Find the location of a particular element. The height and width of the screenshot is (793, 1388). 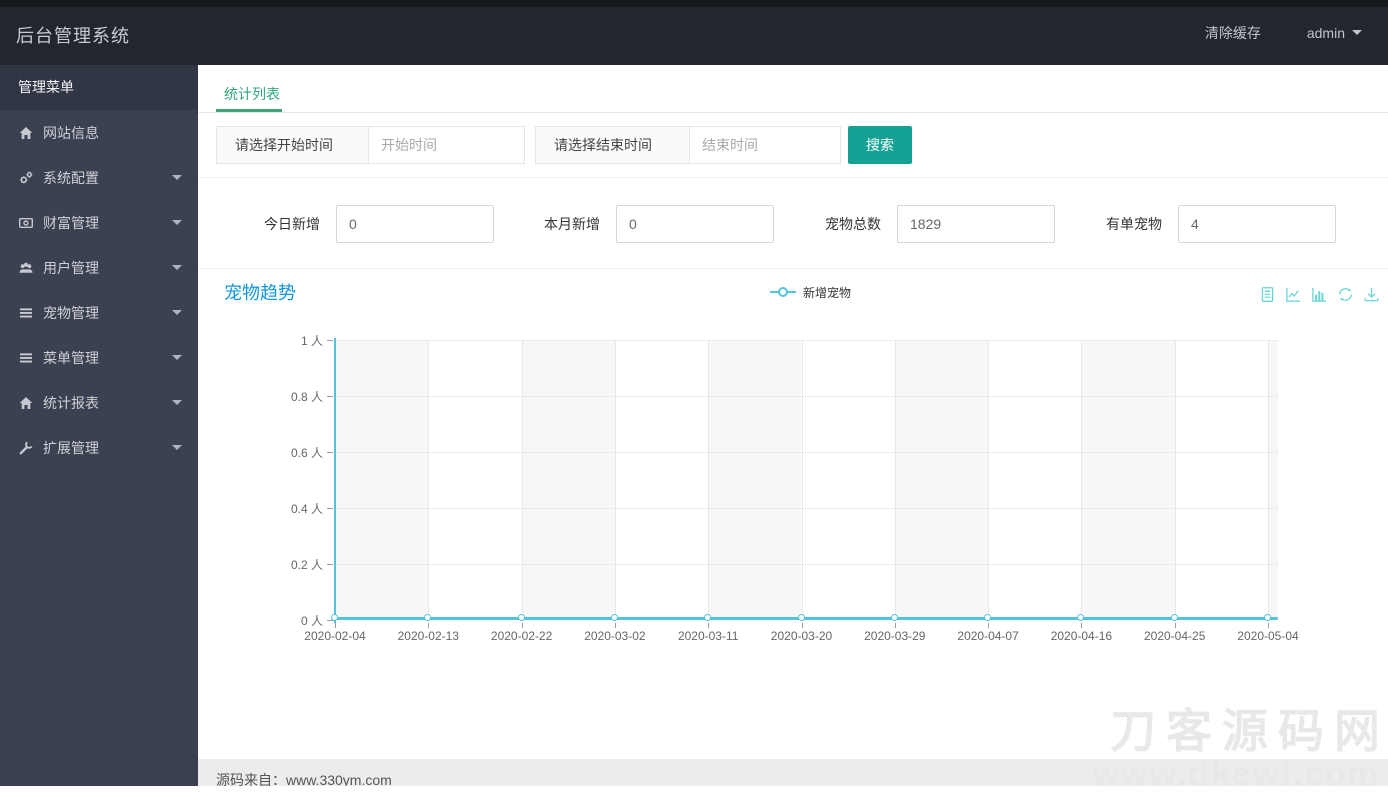

header-actions: 清除缓存 admin is located at coordinates (1283, 32).